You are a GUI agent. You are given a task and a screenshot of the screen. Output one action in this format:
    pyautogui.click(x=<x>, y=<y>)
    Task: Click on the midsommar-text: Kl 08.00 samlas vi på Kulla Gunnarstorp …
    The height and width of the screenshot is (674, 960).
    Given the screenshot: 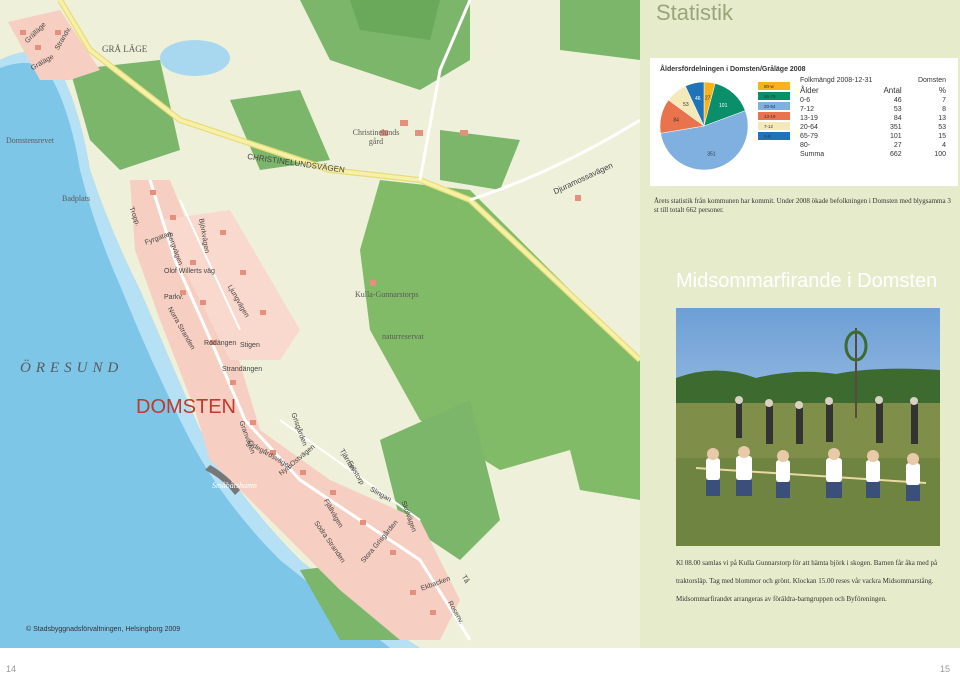 What is the action you would take?
    pyautogui.click(x=807, y=581)
    